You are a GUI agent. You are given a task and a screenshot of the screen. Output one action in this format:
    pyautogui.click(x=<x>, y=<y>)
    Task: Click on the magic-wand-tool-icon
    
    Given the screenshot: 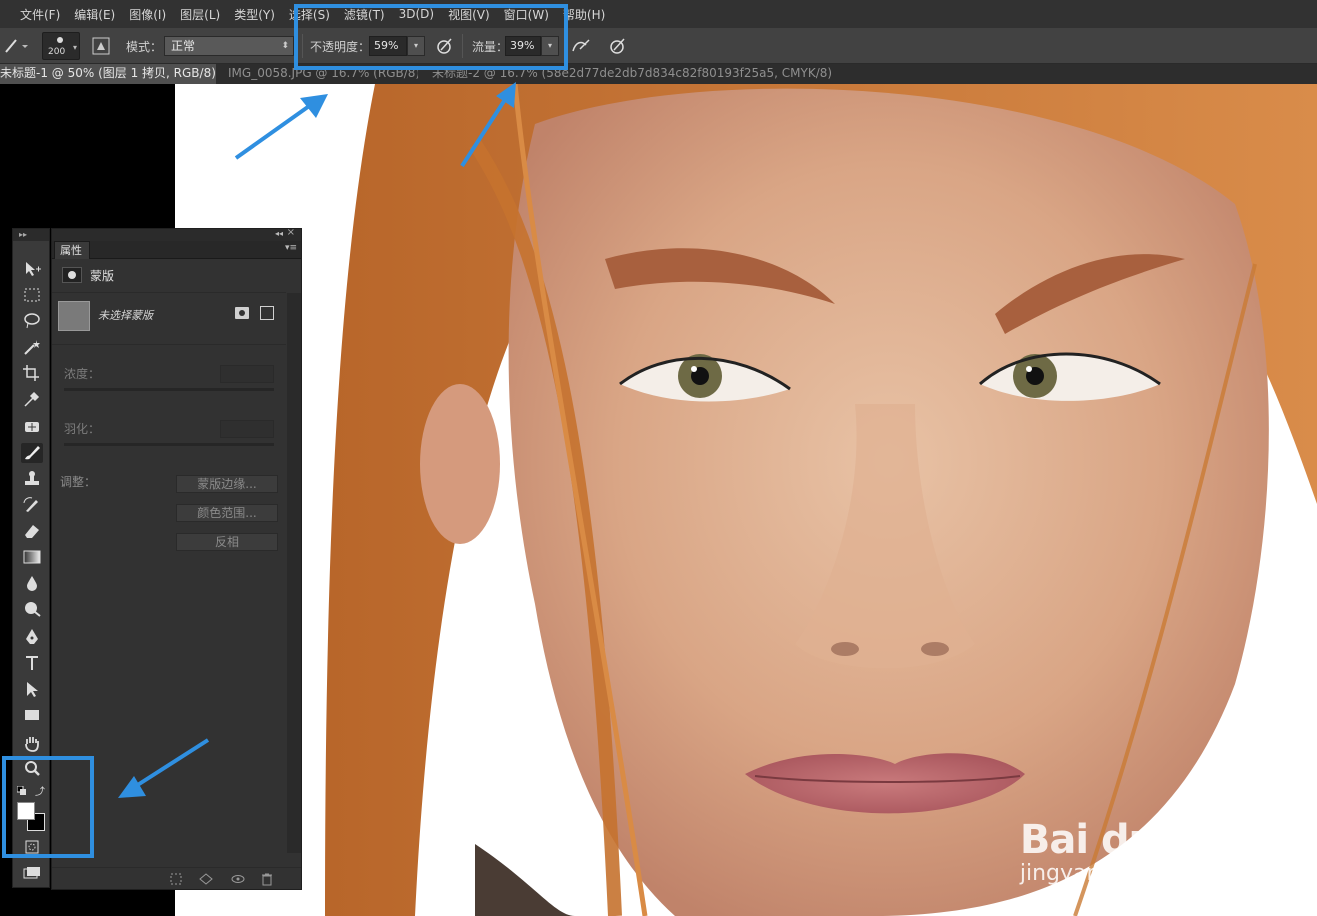 What is the action you would take?
    pyautogui.click(x=32, y=347)
    